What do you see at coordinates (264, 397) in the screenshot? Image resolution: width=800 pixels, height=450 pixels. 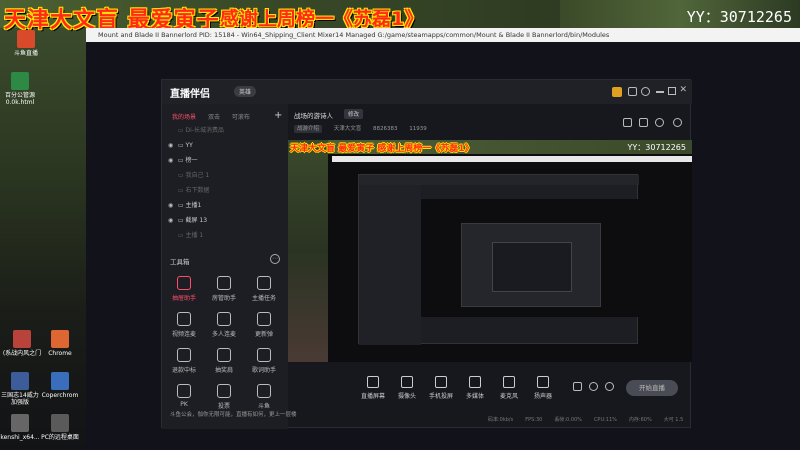 I see `tool-11: 斗鱼` at bounding box center [264, 397].